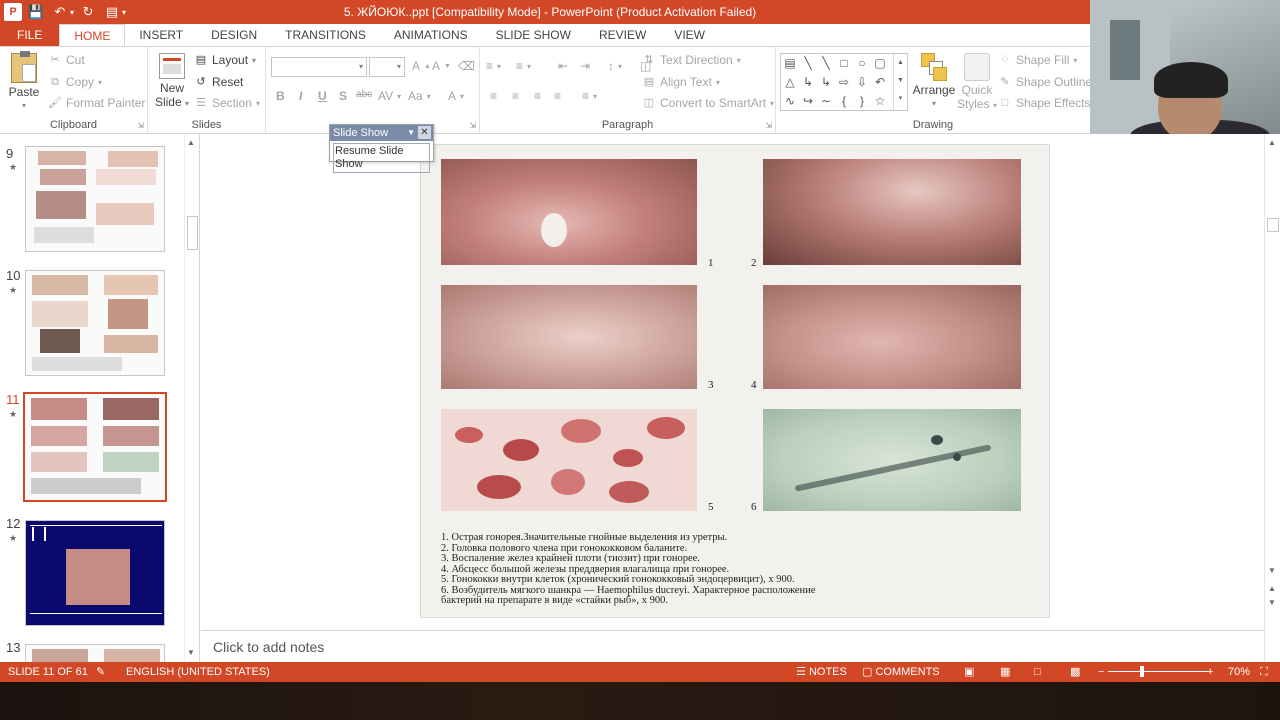 The image size is (1280, 720). What do you see at coordinates (319, 67) in the screenshot?
I see `font-name-combo: ▾` at bounding box center [319, 67].